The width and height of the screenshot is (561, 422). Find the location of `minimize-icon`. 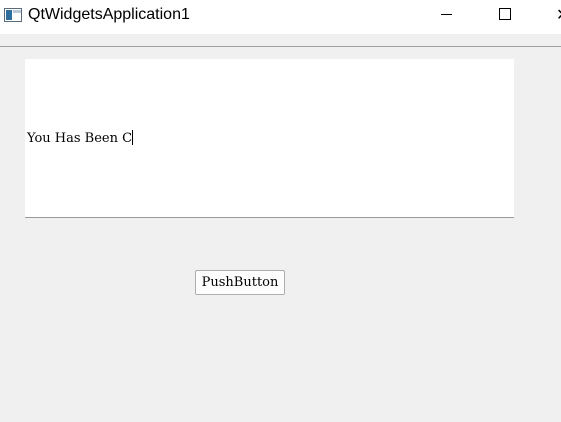

minimize-icon is located at coordinates (446, 14).